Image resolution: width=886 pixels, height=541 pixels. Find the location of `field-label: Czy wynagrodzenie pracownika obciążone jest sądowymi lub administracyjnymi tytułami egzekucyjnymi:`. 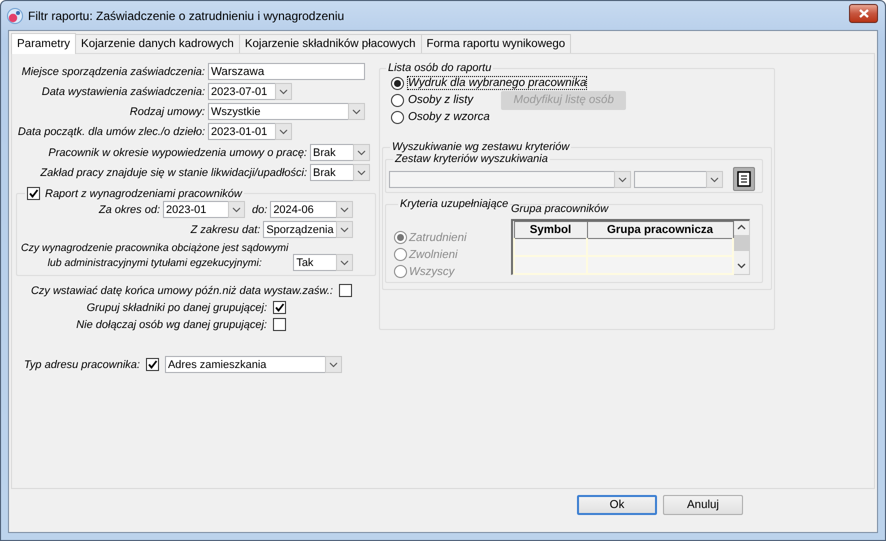

field-label: Czy wynagrodzenie pracownika obciążone jest sądowymi lub administracyjnymi tytułami egzekucyjnymi: is located at coordinates (154, 256).